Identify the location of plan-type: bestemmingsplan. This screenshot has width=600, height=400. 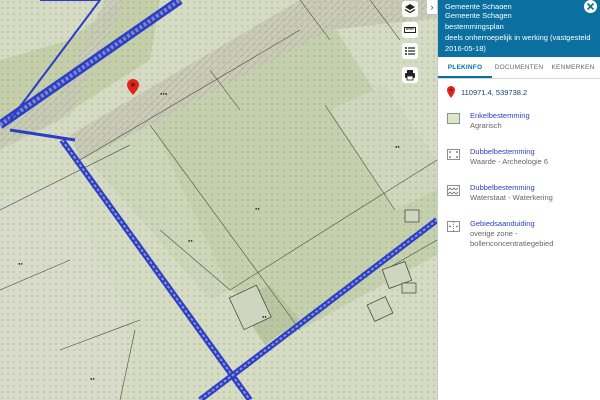
(474, 26).